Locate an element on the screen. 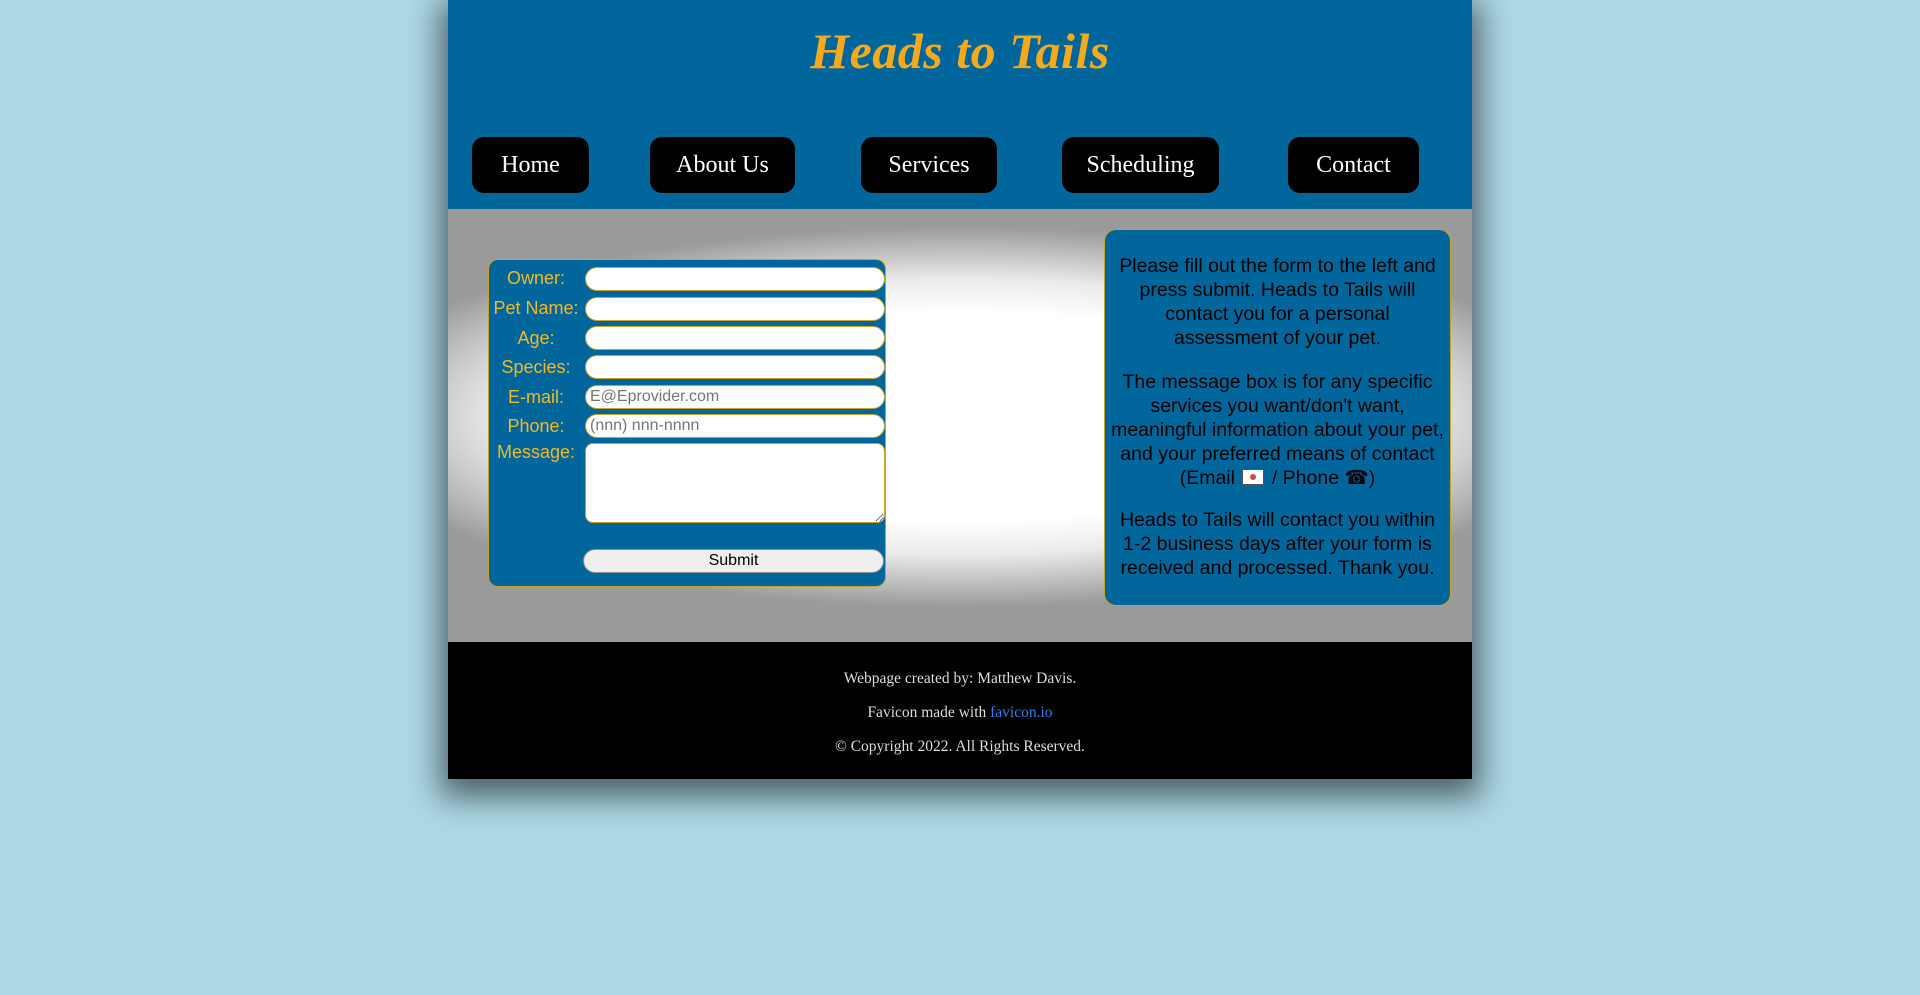 The image size is (1920, 995). pet-name-input is located at coordinates (735, 309).